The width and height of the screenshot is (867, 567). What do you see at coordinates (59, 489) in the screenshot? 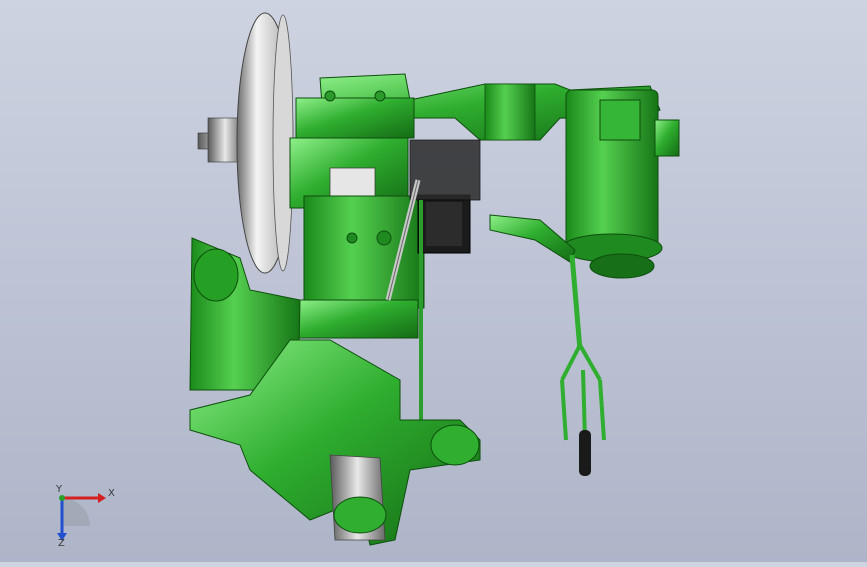
I see `y-axis-label: Y` at bounding box center [59, 489].